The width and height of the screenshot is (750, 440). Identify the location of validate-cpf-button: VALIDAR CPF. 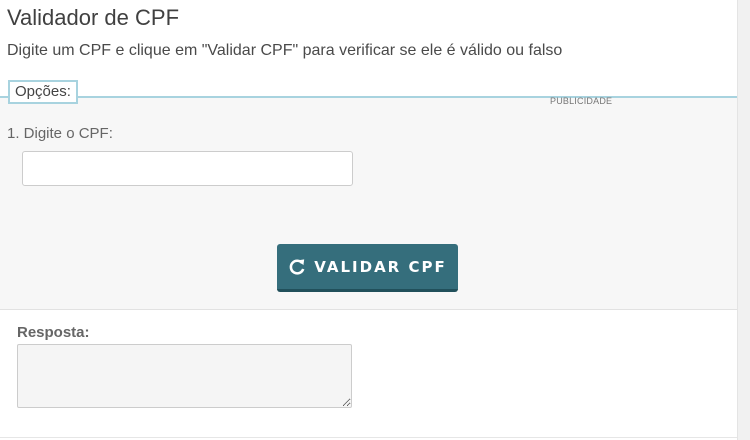
(367, 268).